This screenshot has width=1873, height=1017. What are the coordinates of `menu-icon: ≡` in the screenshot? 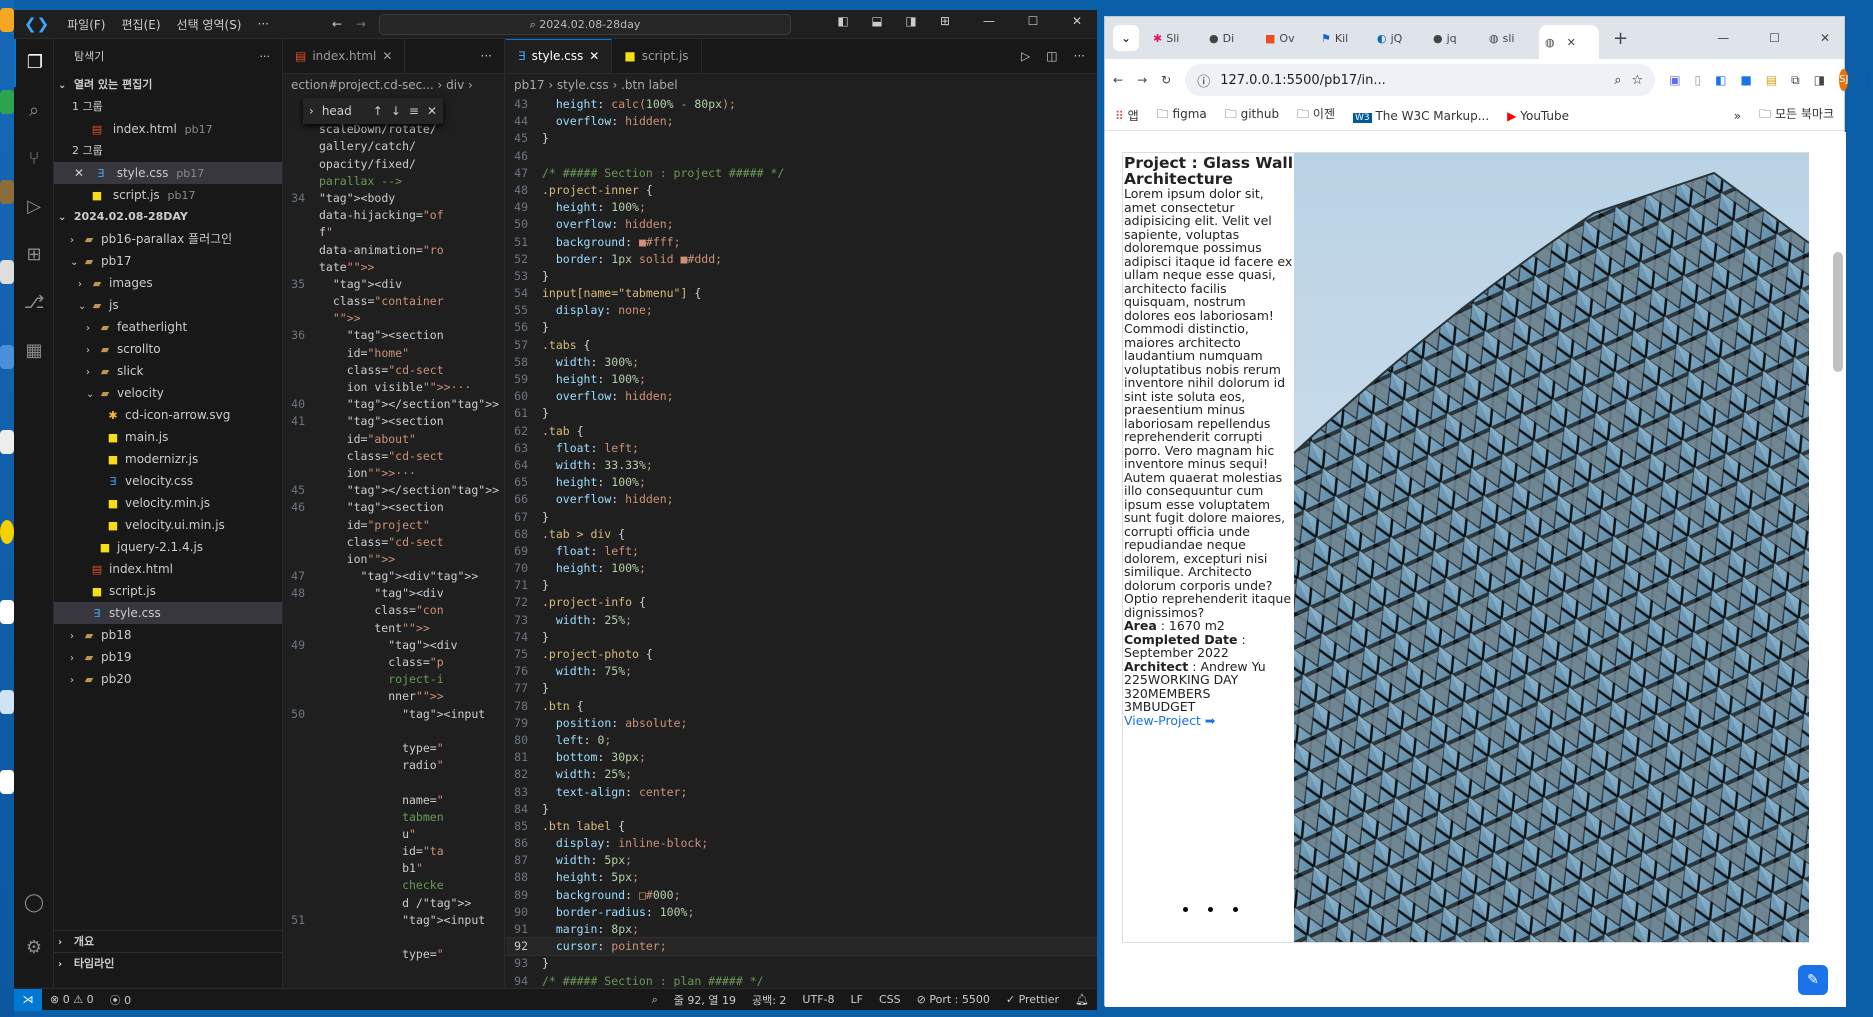 It's located at (414, 111).